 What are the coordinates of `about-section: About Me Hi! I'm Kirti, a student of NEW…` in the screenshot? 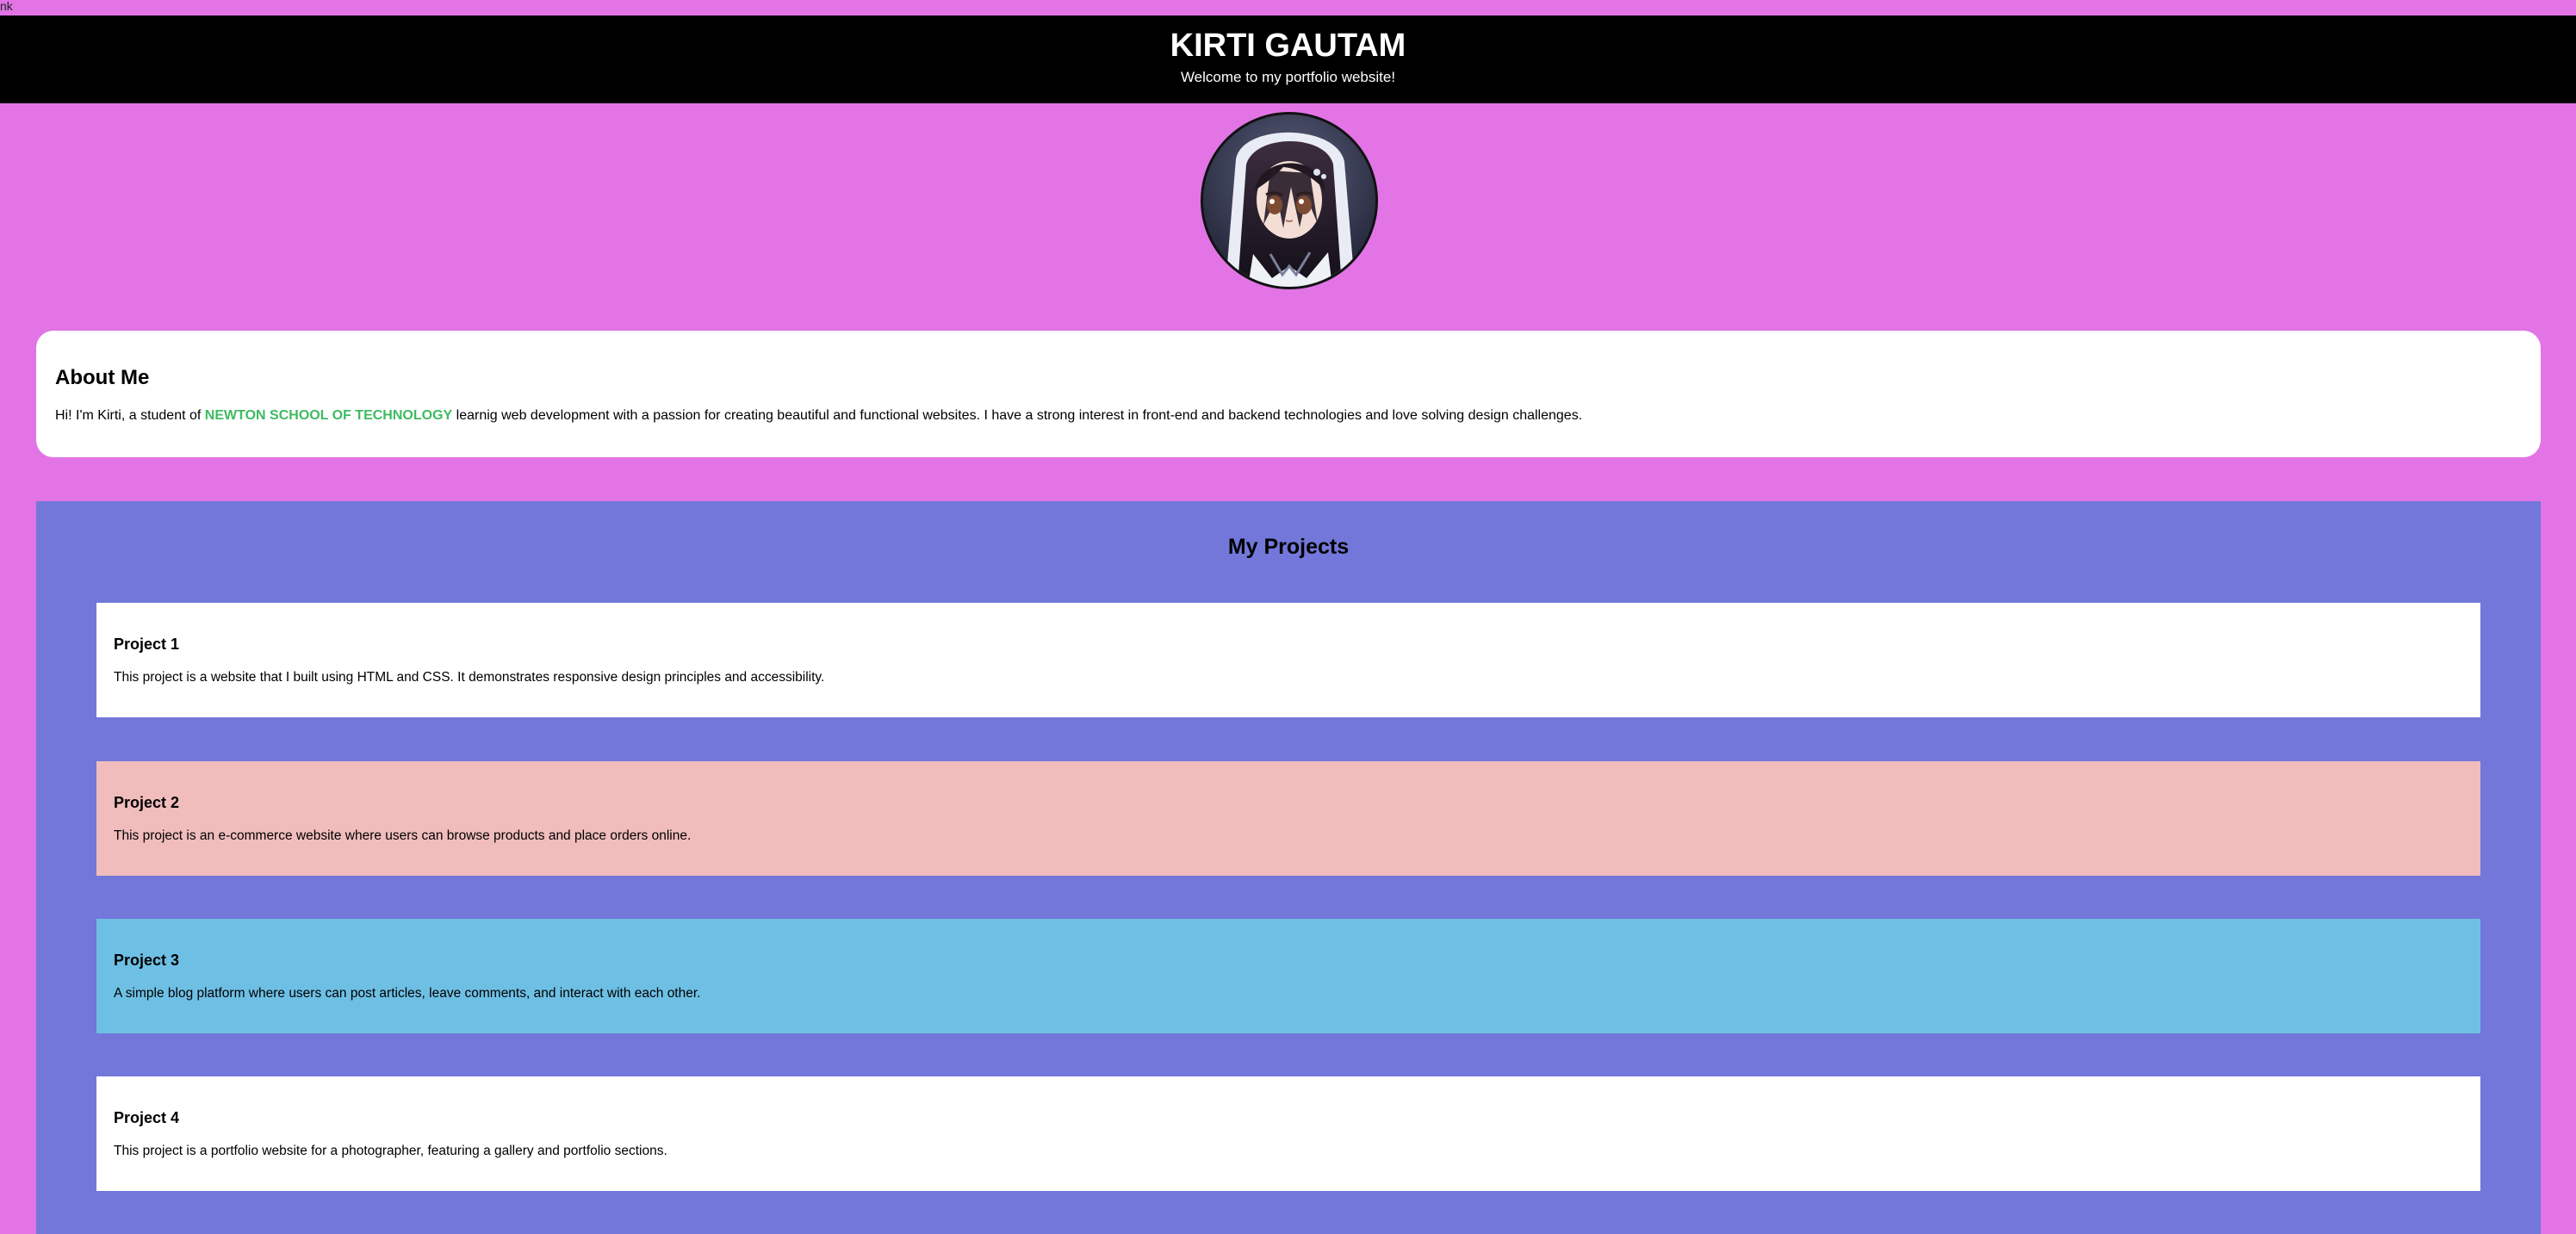 It's located at (1288, 394).